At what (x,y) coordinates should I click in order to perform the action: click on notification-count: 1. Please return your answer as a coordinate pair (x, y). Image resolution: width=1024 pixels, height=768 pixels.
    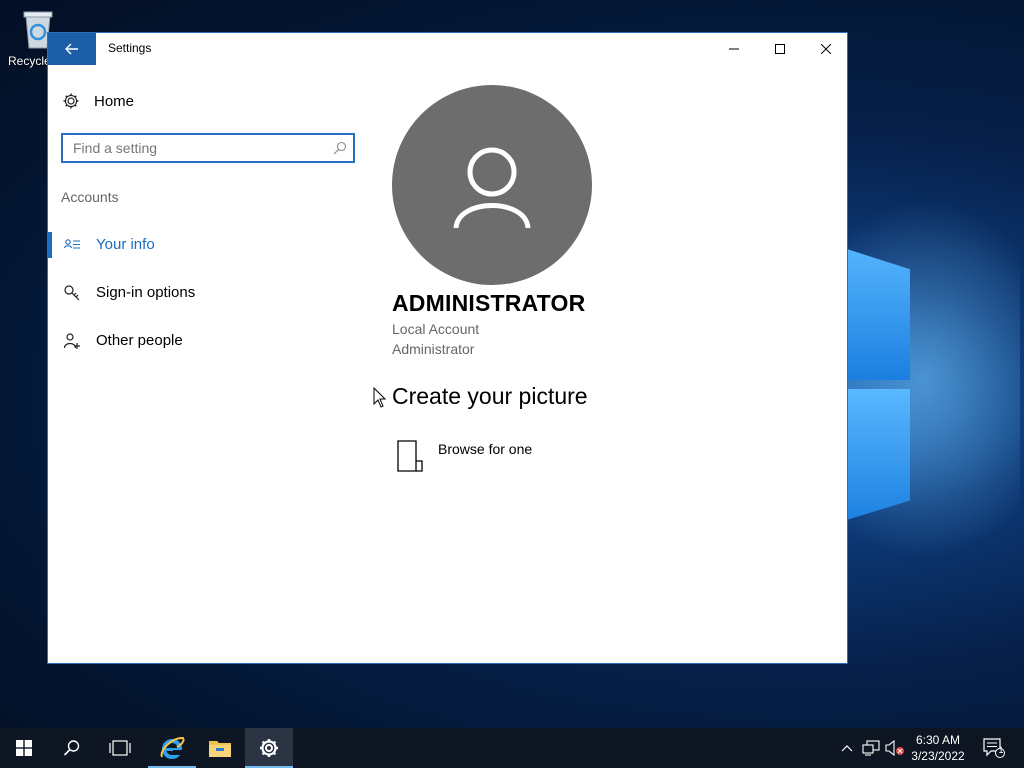
    Looking at the image, I should click on (1001, 750).